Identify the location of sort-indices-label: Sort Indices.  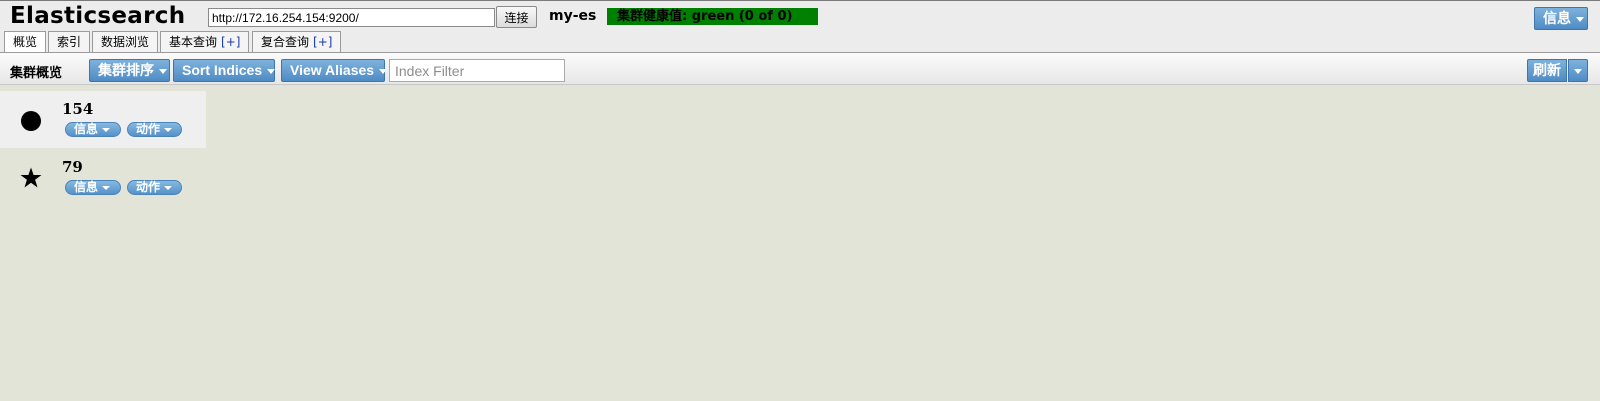
(222, 70).